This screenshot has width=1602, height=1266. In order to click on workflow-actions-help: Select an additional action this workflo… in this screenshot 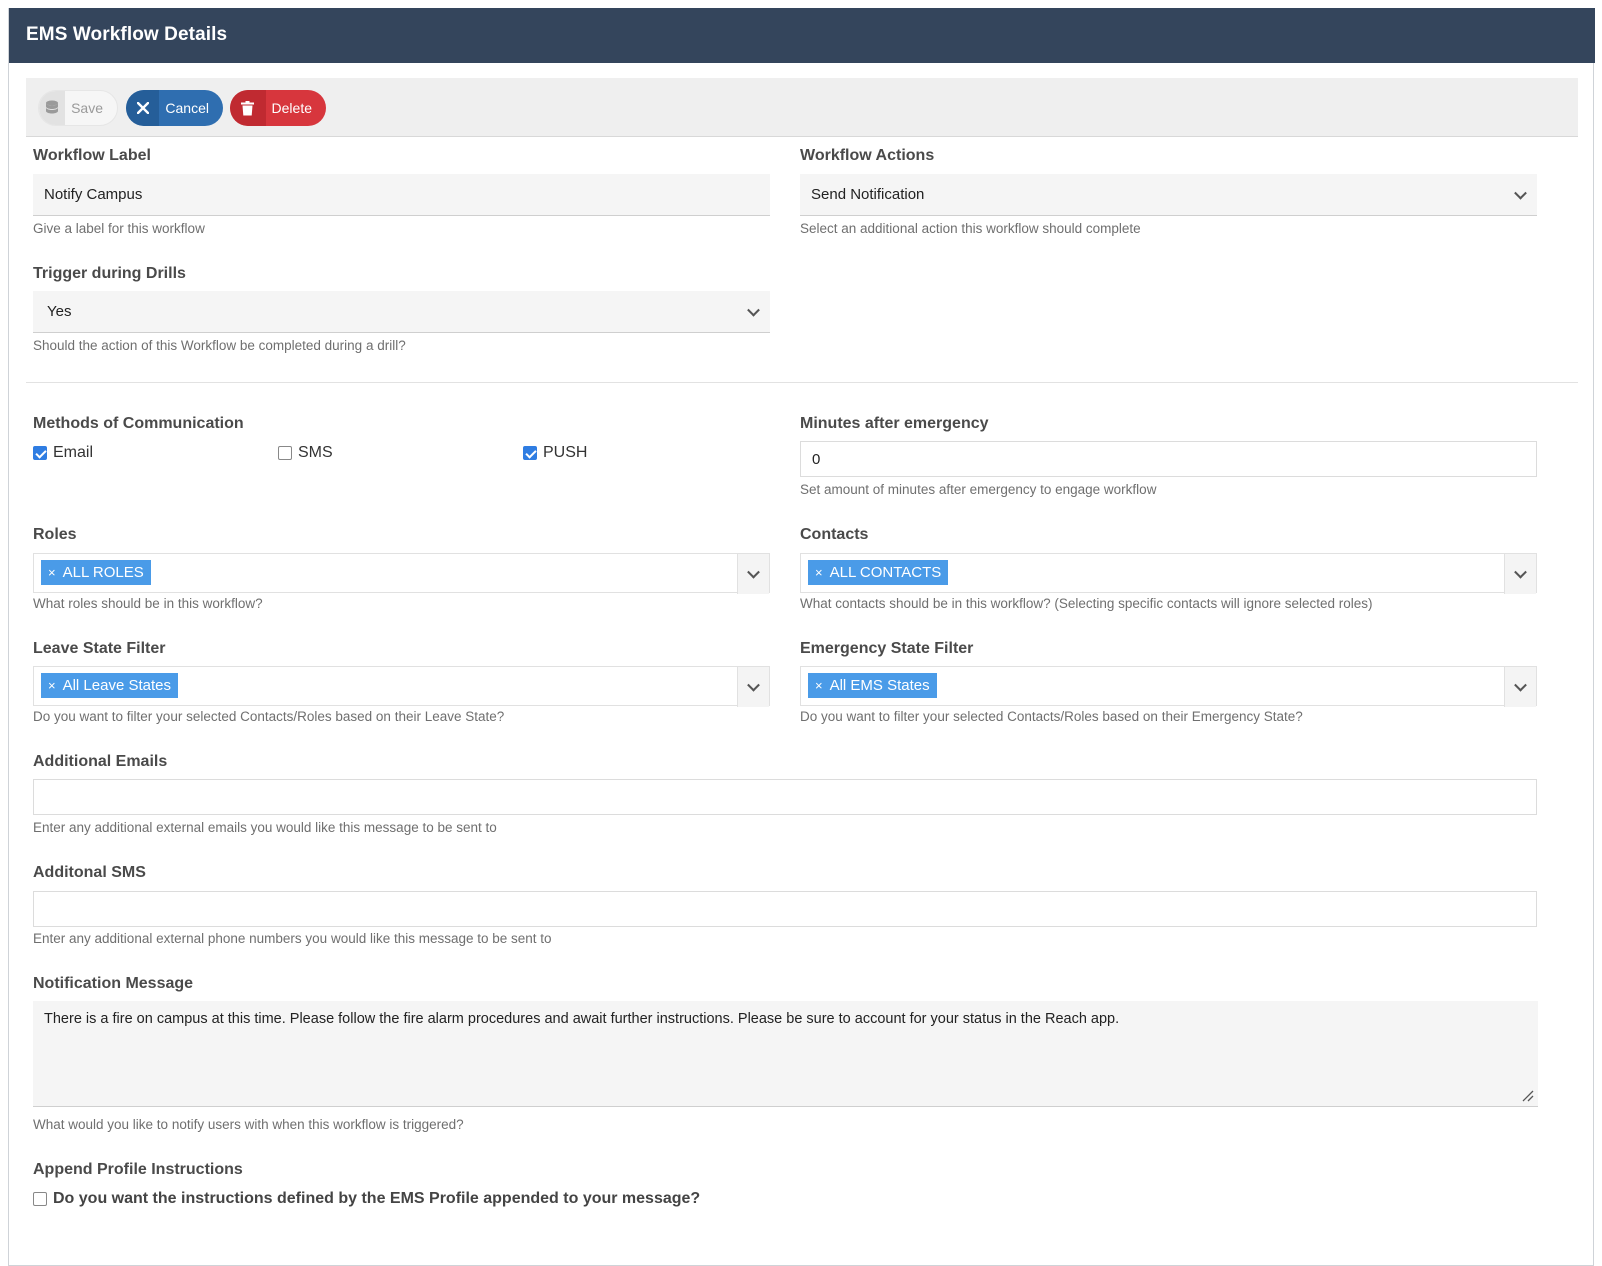, I will do `click(970, 228)`.